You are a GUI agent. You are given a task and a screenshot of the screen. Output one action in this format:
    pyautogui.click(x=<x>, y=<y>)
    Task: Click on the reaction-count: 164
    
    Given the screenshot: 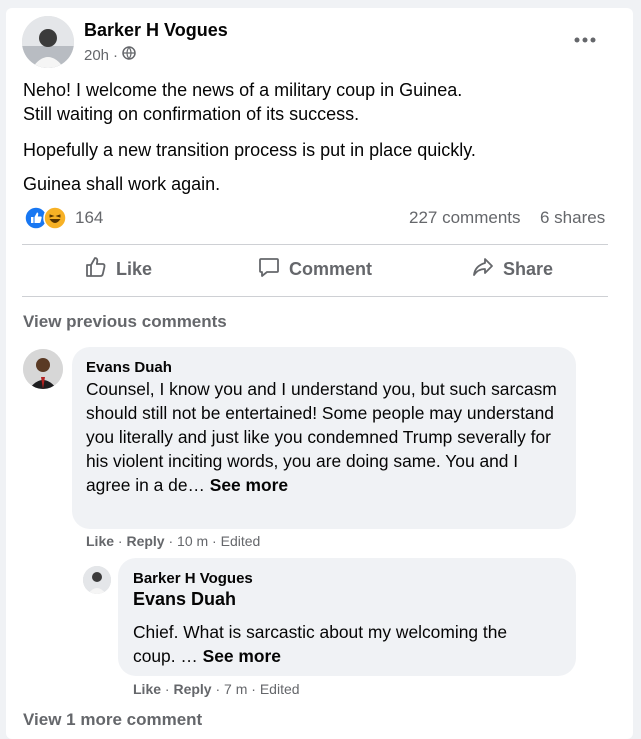 What is the action you would take?
    pyautogui.click(x=89, y=218)
    